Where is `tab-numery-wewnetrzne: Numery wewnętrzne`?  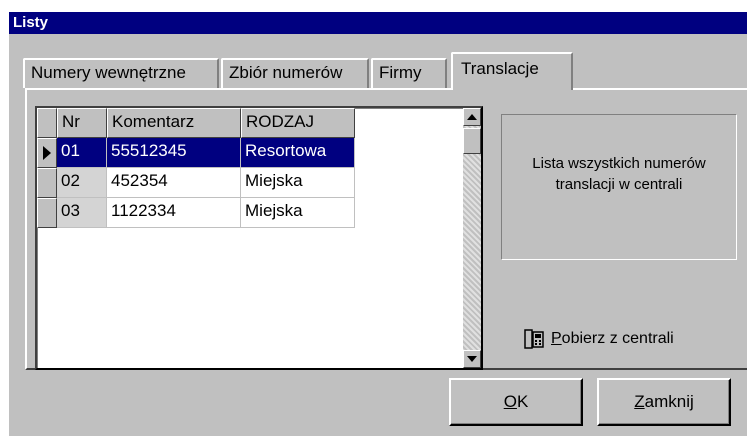 tab-numery-wewnetrzne: Numery wewnętrzne is located at coordinates (121, 73).